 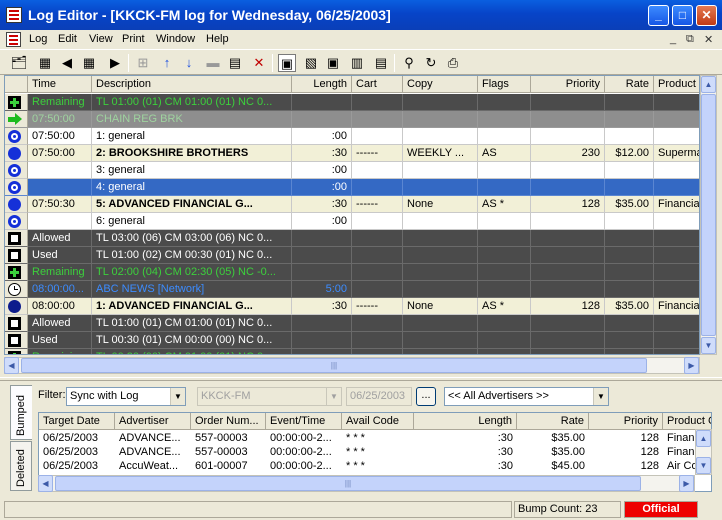 I want to click on mdi-minimize-button: _, so click(x=673, y=39).